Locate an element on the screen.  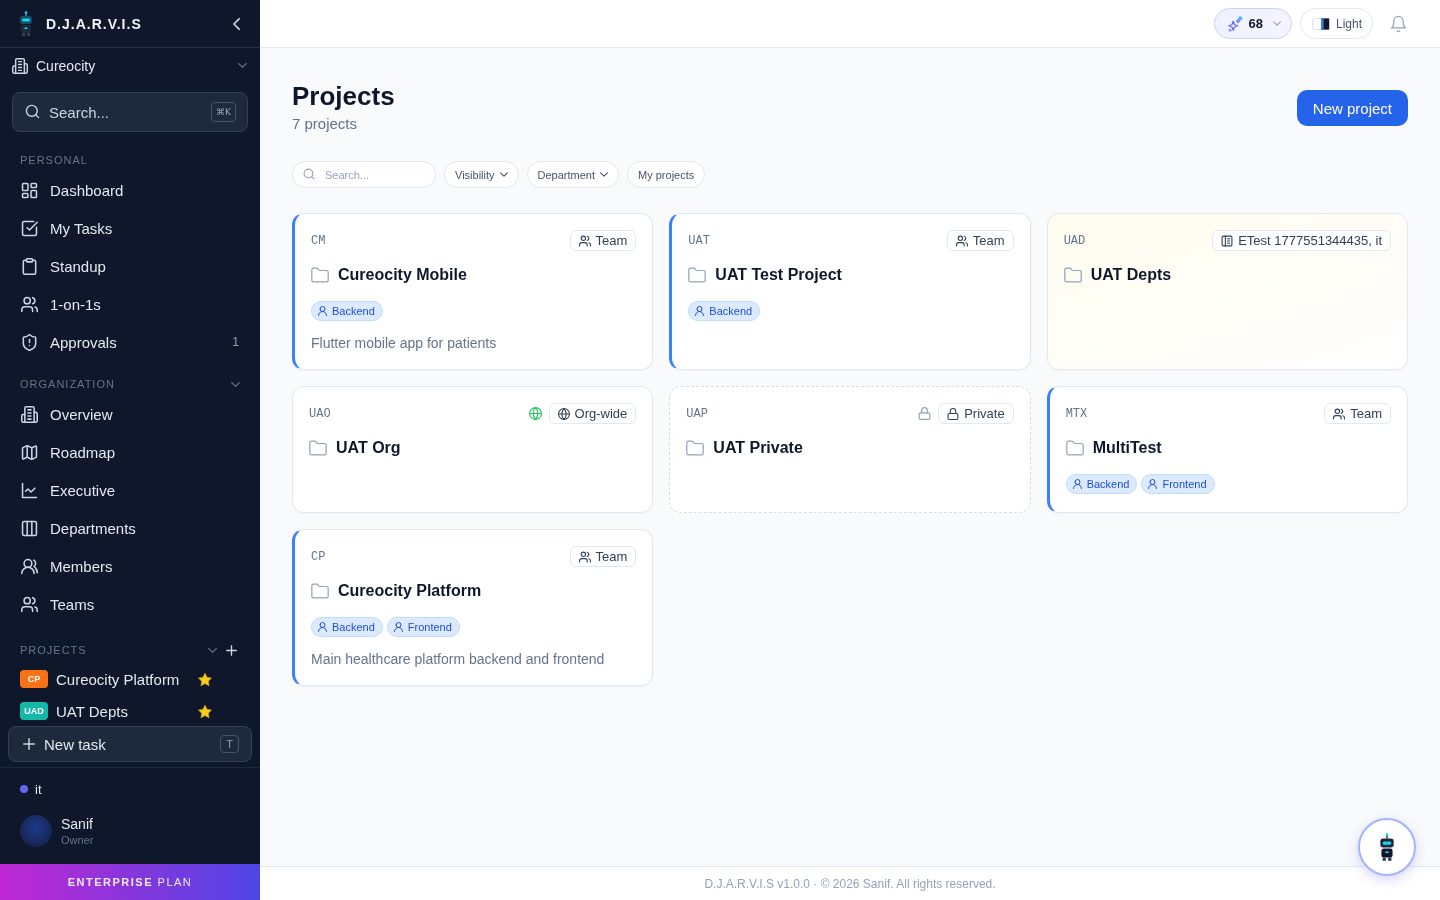
brand-name: D.J.A.R.V.I.S is located at coordinates (94, 23).